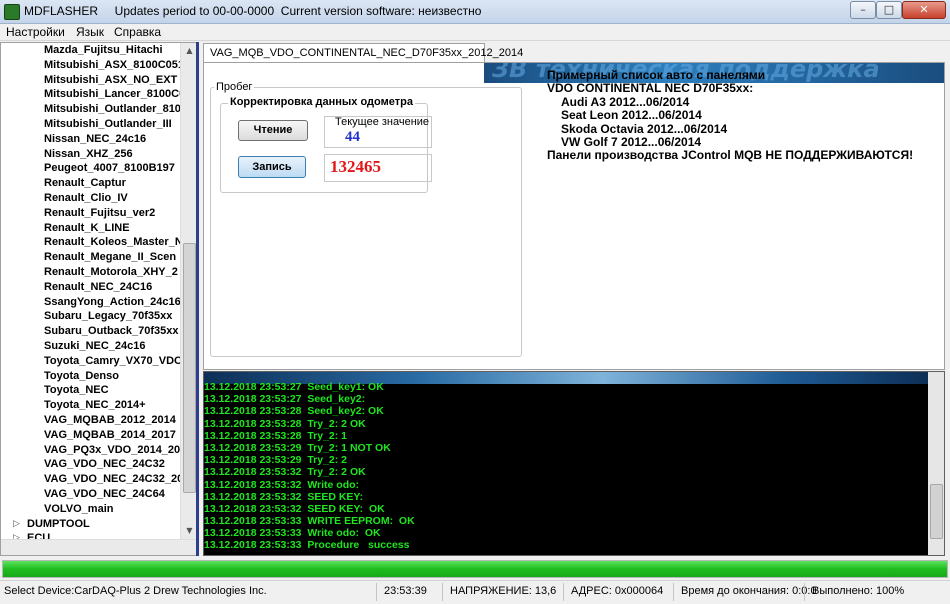  What do you see at coordinates (936, 463) in the screenshot?
I see `log-scrollbar` at bounding box center [936, 463].